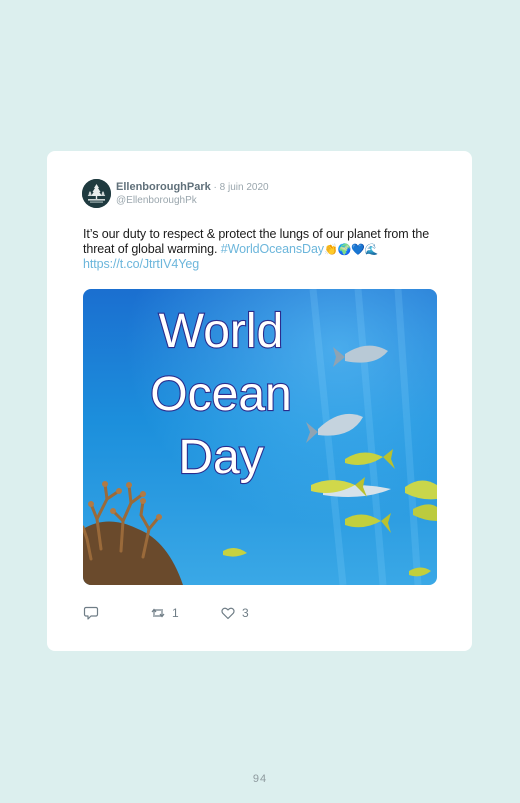 The width and height of the screenshot is (520, 803). I want to click on tweet-actions: 1 3, so click(233, 615).